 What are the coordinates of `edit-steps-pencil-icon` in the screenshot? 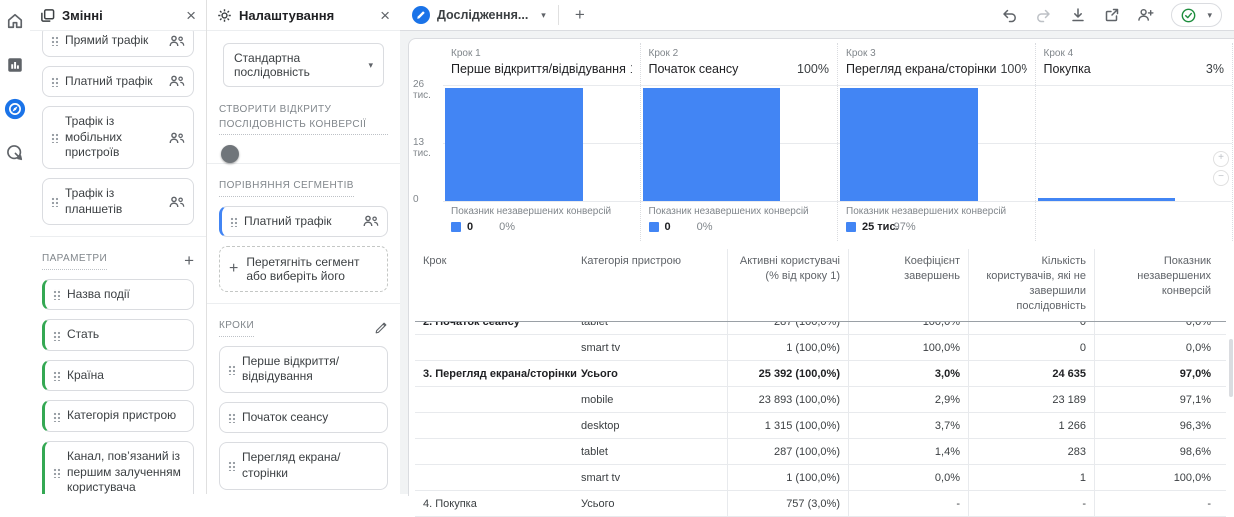 It's located at (381, 328).